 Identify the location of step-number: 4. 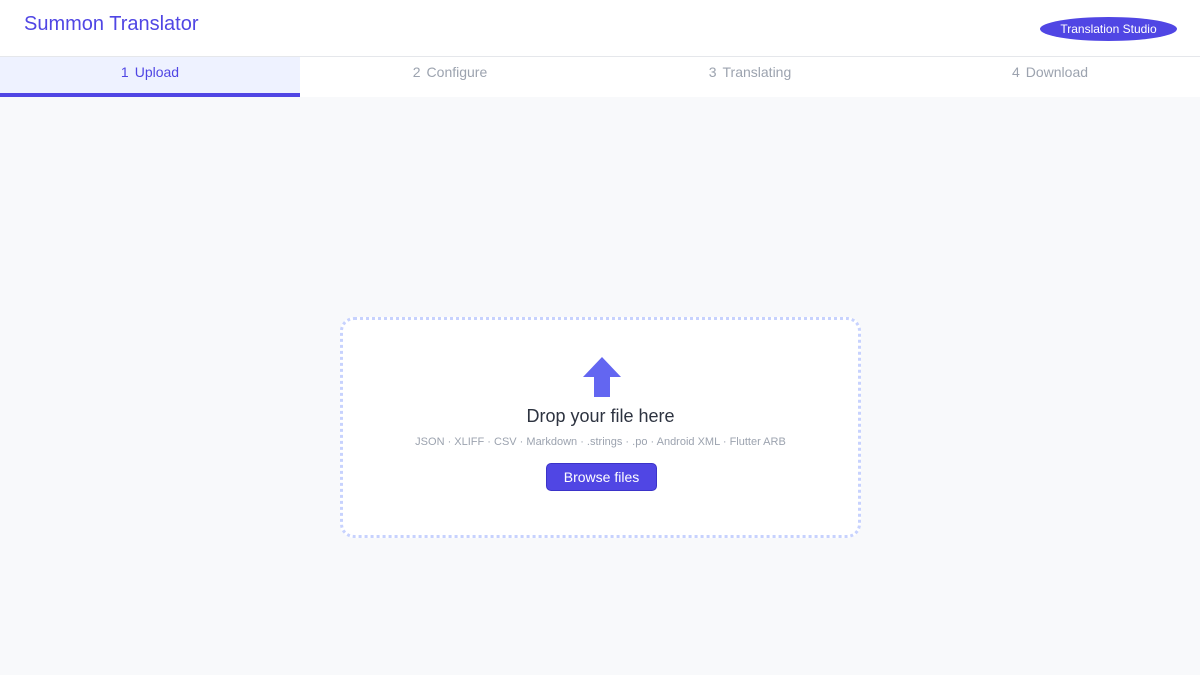
(1015, 72).